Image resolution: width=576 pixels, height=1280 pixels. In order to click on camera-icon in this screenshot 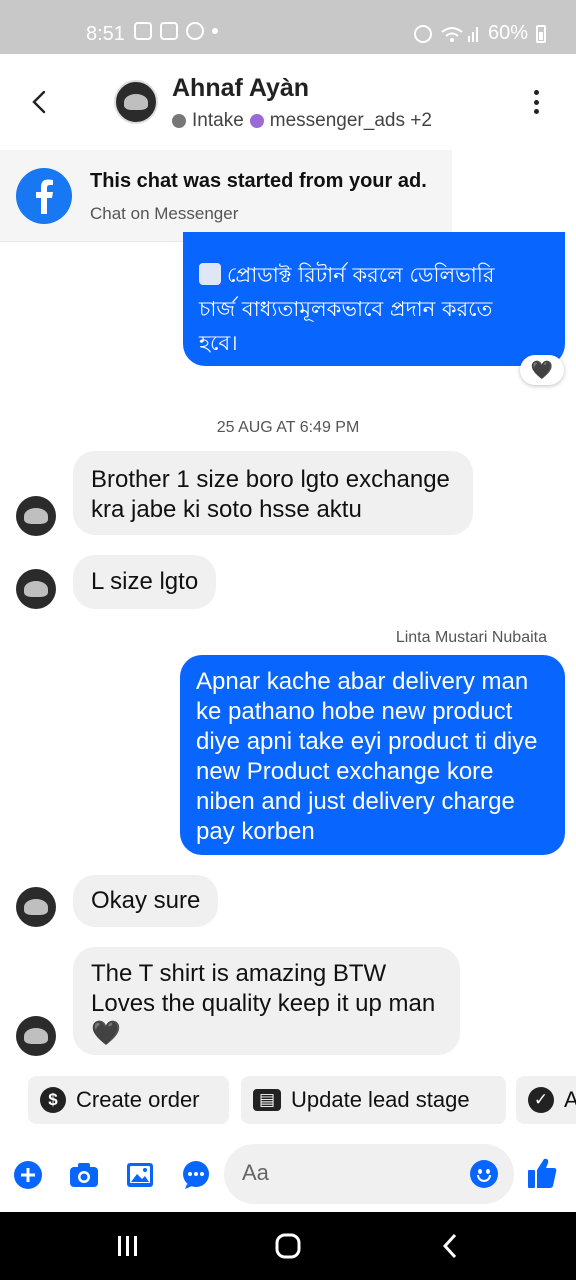, I will do `click(84, 1175)`.